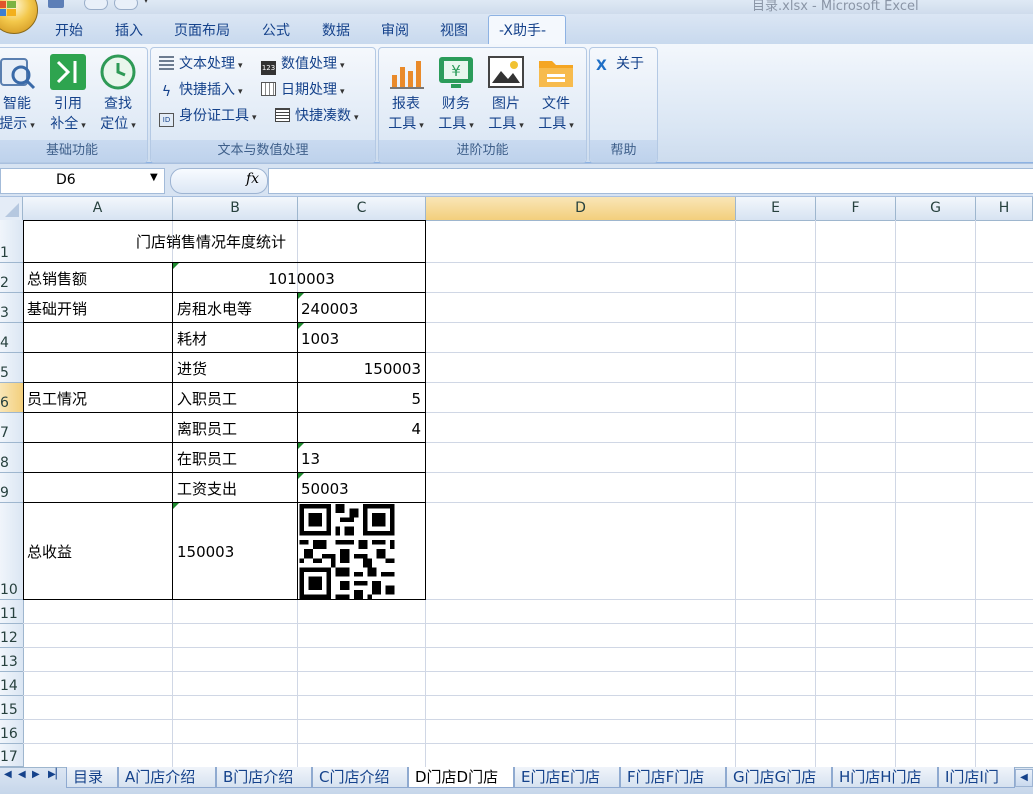 This screenshot has height=794, width=1033. I want to click on sheet-tab-i: I门店I门, so click(976, 777).